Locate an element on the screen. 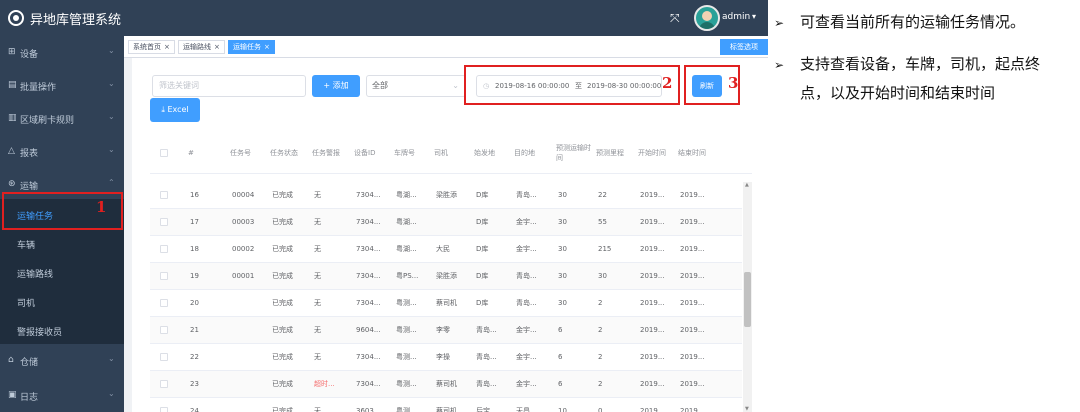  avatar is located at coordinates (707, 18).